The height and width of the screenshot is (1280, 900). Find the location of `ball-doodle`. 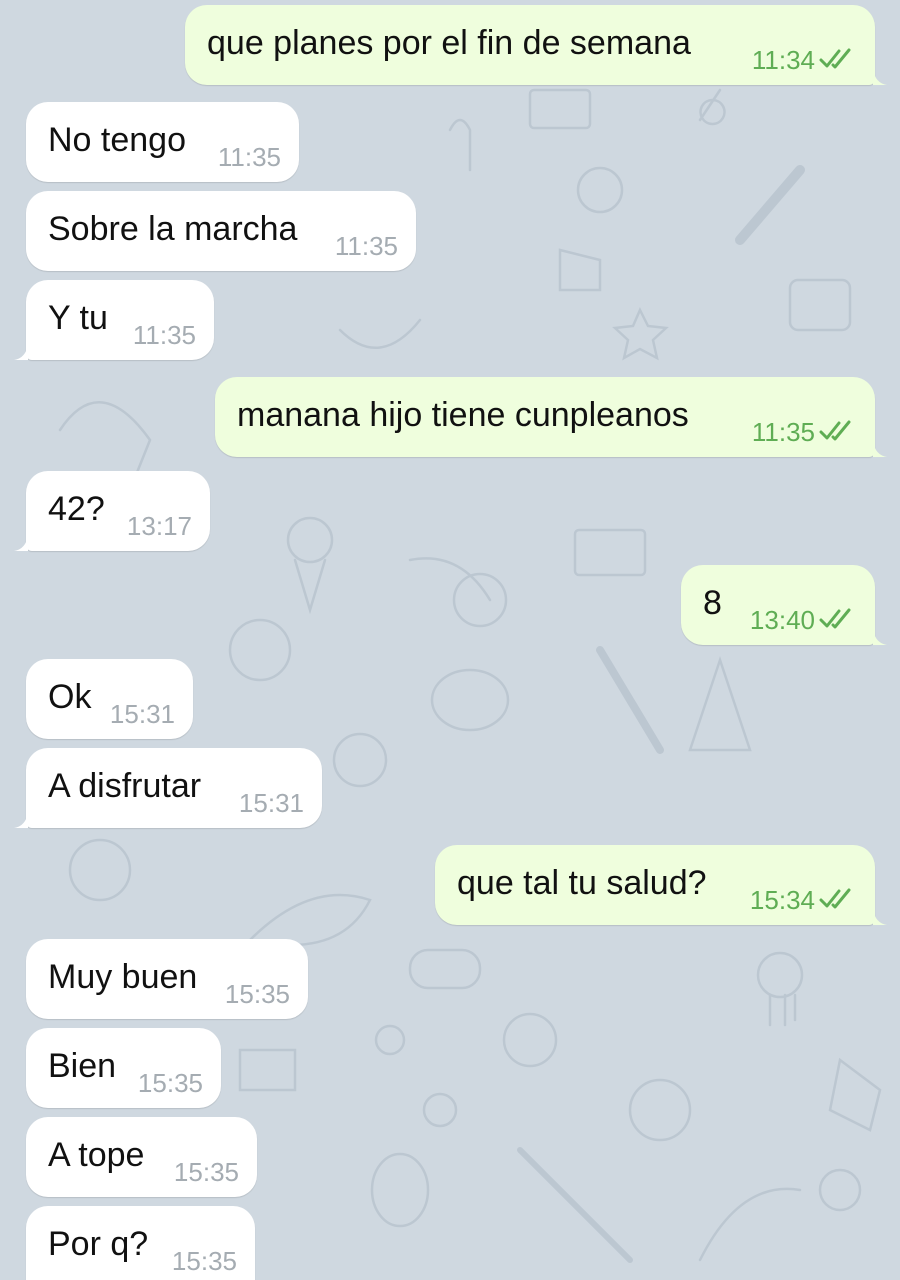

ball-doodle is located at coordinates (480, 600).